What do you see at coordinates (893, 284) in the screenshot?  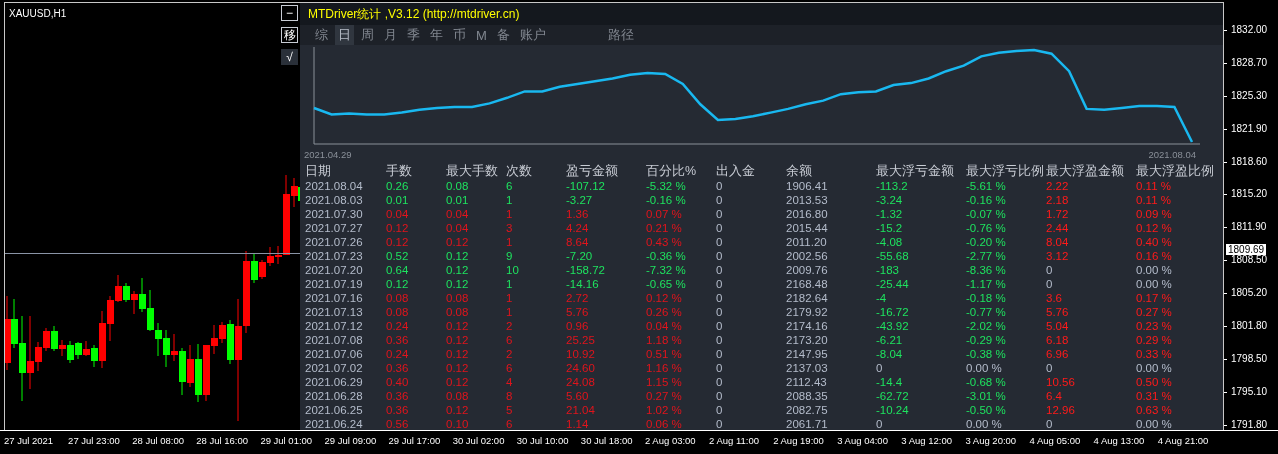 I see `table-cell-text: -25.44` at bounding box center [893, 284].